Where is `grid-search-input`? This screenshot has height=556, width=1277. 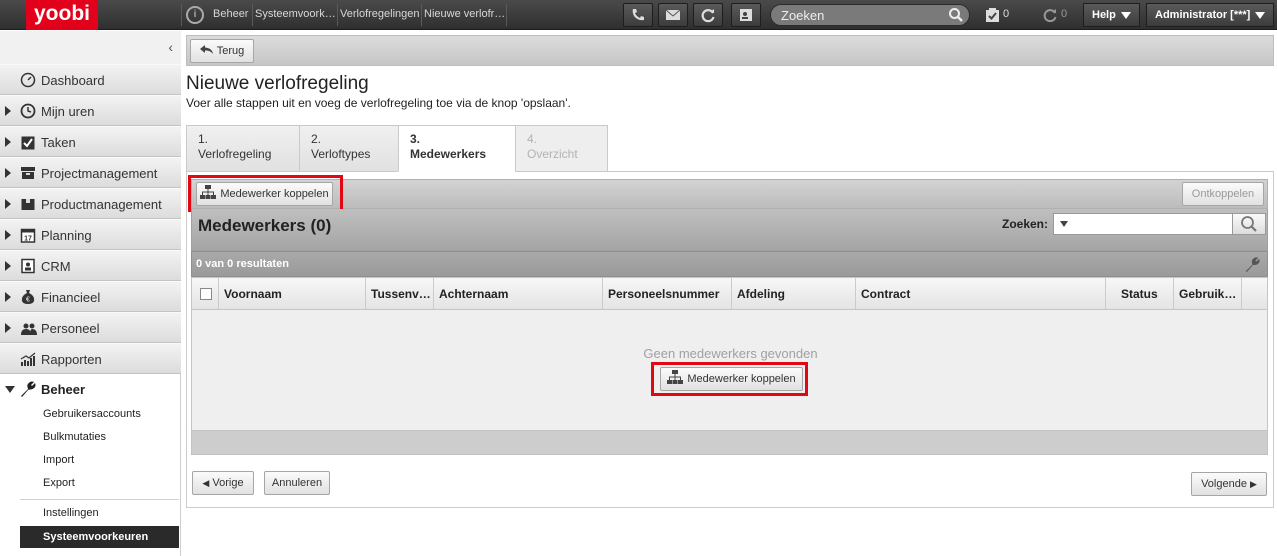 grid-search-input is located at coordinates (1143, 224).